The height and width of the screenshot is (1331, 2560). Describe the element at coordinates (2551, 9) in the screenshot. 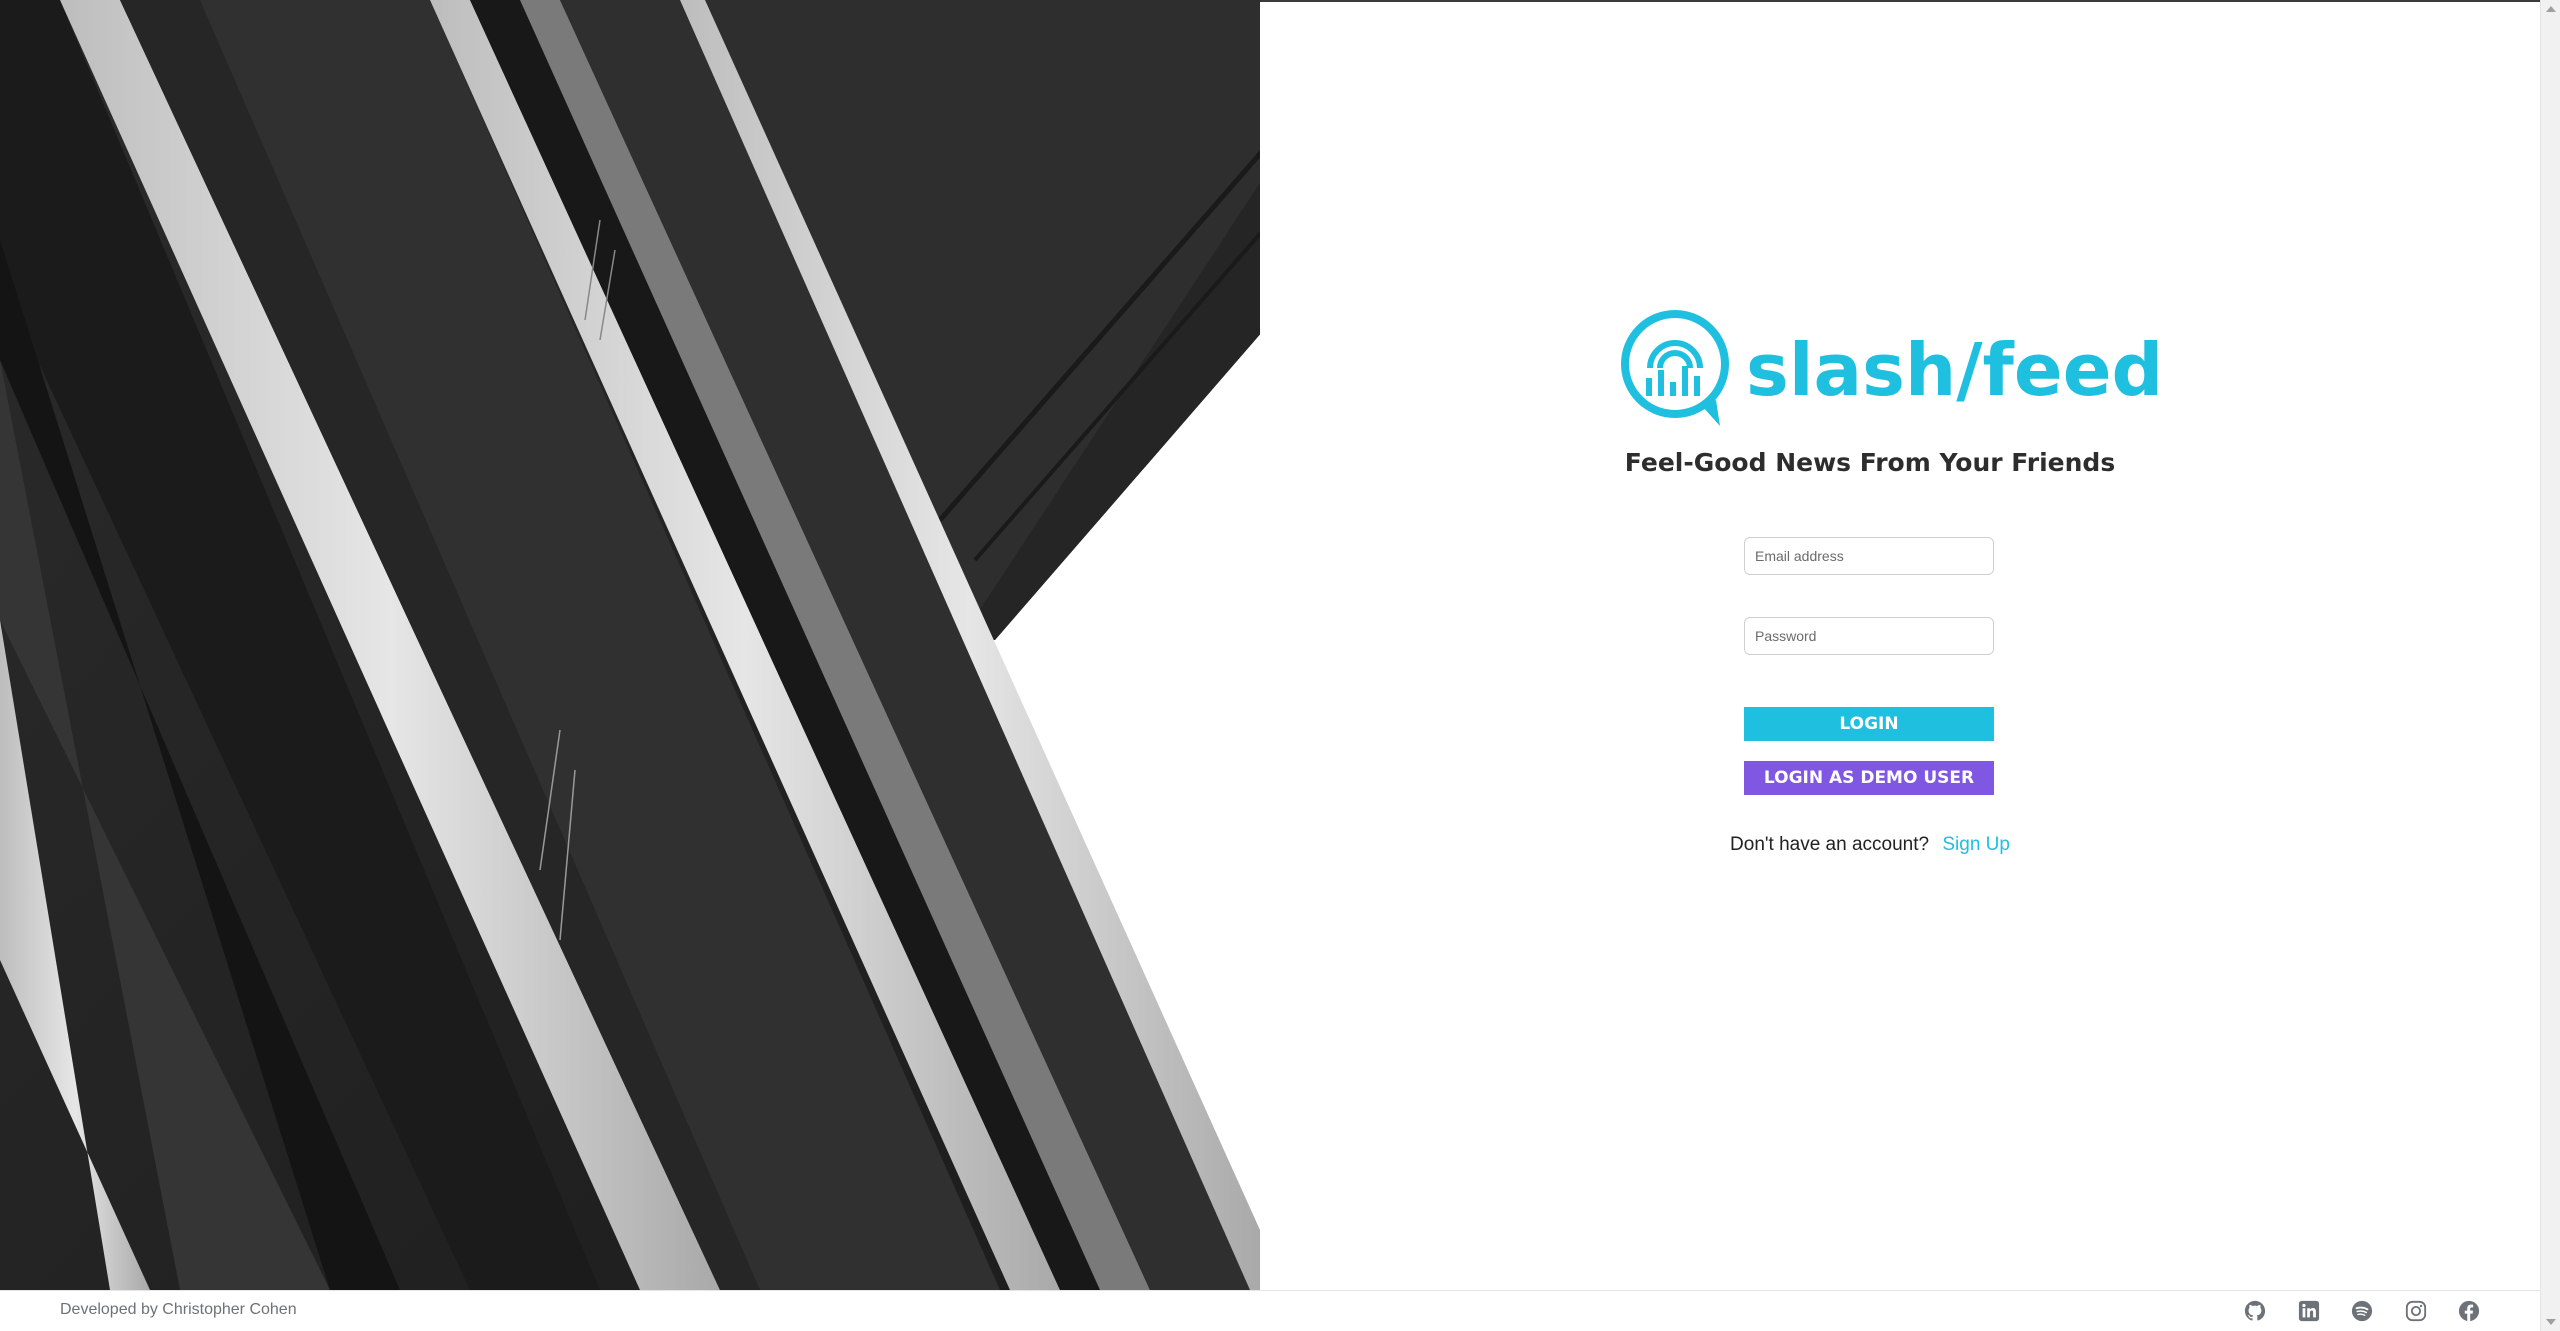

I see `scroll-up-arrow-icon` at that location.